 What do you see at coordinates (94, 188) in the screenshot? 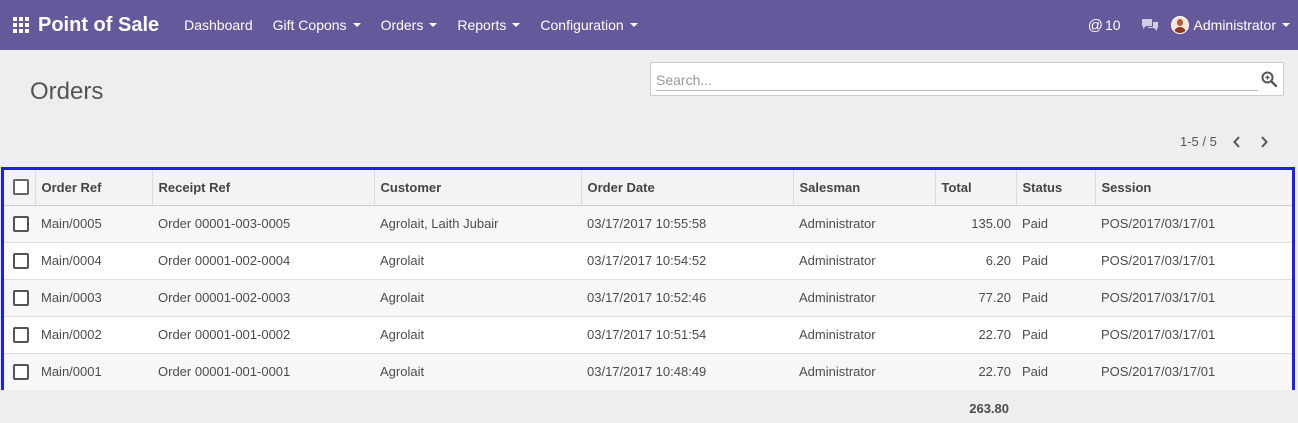
I see `column-header-order-ref: Order Ref` at bounding box center [94, 188].